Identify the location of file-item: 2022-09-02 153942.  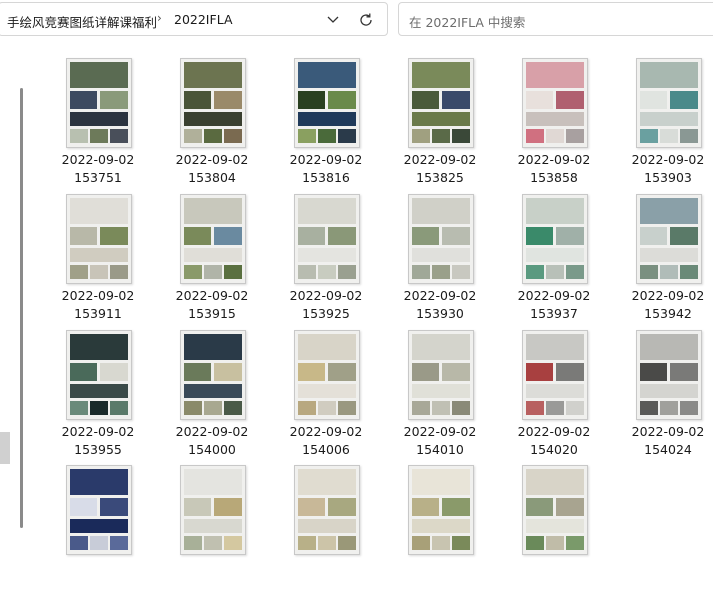
(666, 259).